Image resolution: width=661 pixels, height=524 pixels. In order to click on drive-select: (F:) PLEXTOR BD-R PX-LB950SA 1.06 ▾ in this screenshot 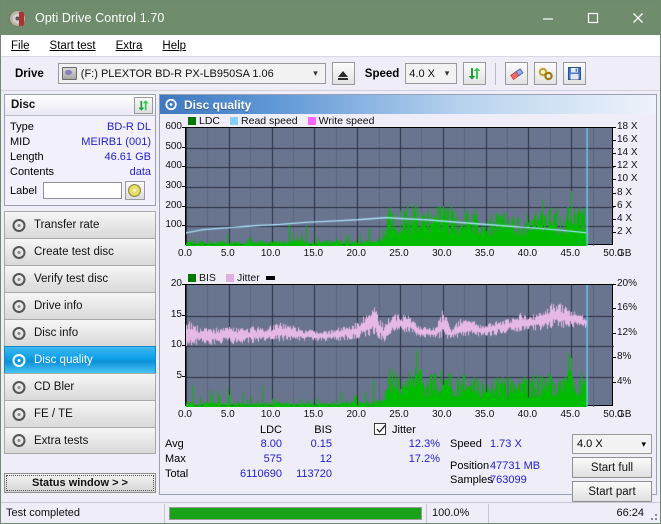, I will do `click(191, 73)`.